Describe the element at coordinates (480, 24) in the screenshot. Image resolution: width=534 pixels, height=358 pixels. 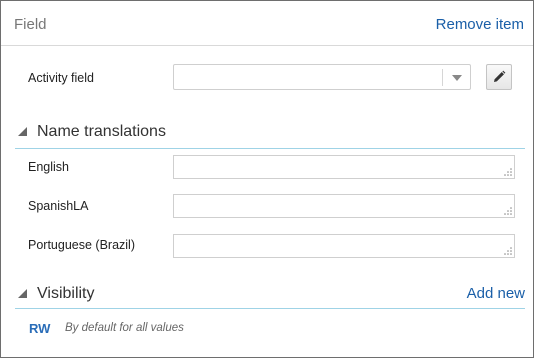
I see `remove-item-link: Remove item` at that location.